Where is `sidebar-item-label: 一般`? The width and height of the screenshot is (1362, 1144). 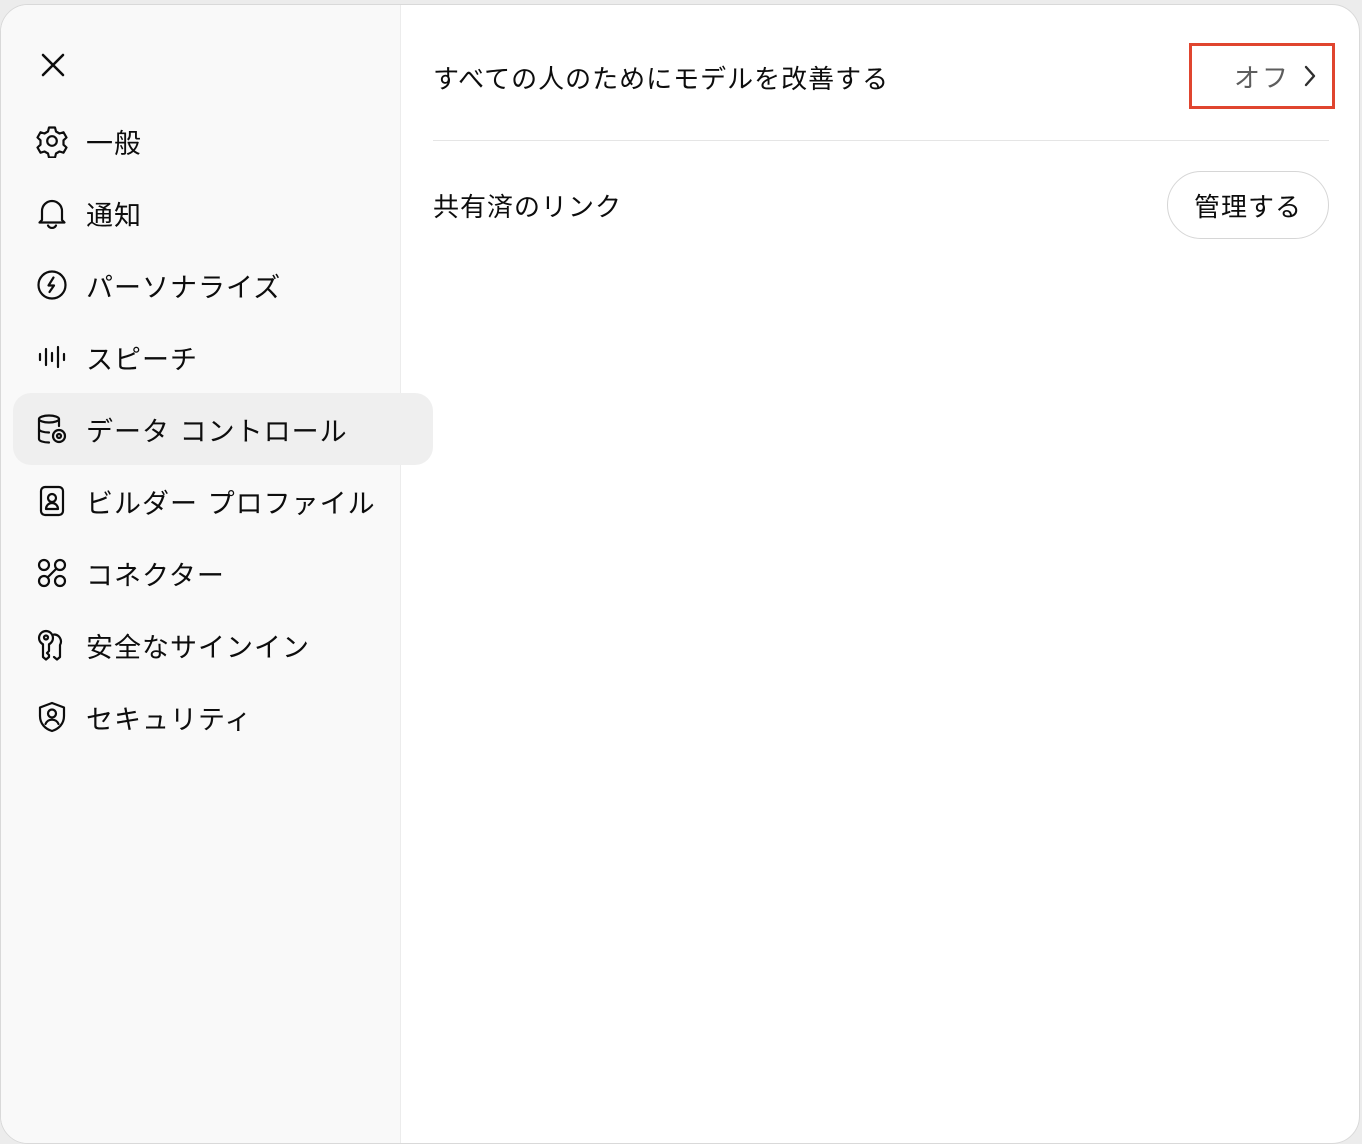
sidebar-item-label: 一般 is located at coordinates (114, 144).